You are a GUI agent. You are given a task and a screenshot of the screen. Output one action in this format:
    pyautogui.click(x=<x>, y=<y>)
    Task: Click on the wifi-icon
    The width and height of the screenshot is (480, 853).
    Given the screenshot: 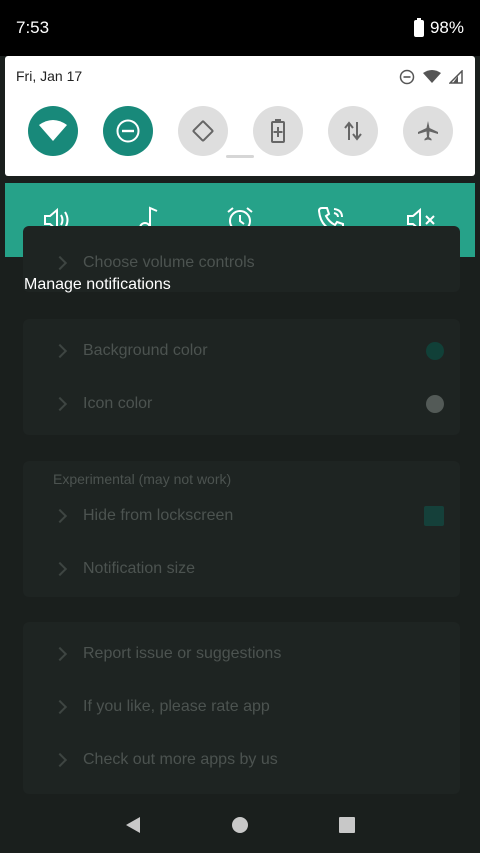 What is the action you would take?
    pyautogui.click(x=52, y=130)
    